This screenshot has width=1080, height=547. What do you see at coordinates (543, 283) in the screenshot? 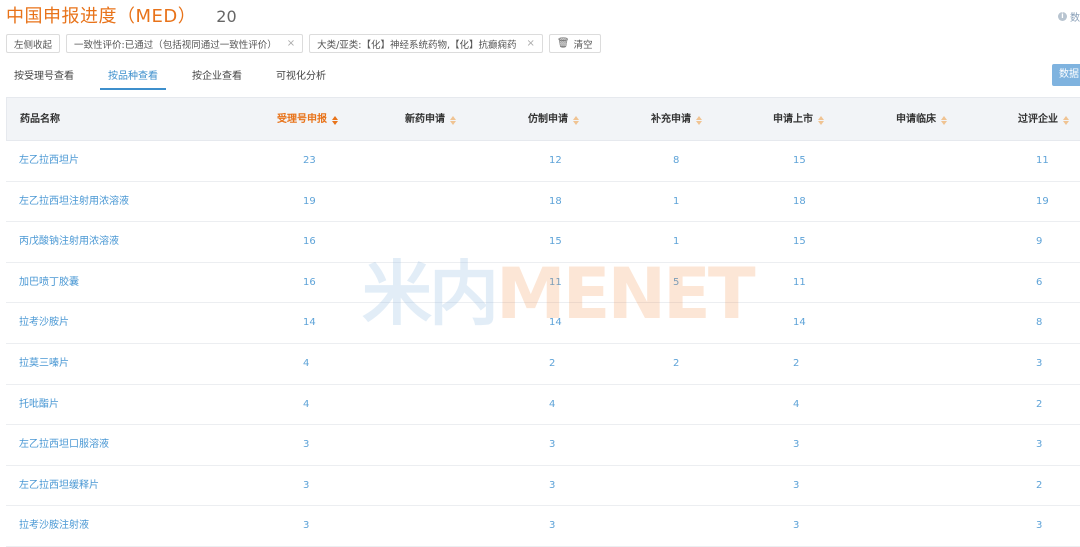
I see `table-row: 加巴喷丁胶囊 16 11 5 11 6` at bounding box center [543, 283].